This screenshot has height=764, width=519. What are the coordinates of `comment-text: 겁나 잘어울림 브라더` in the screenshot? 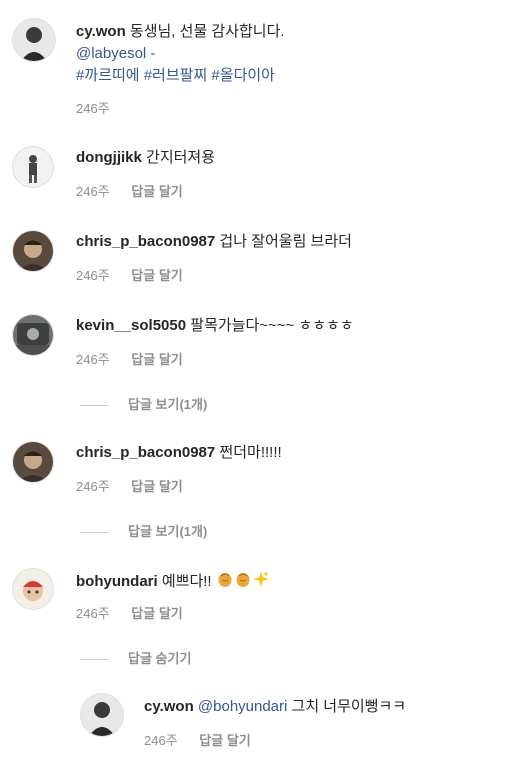 It's located at (285, 241).